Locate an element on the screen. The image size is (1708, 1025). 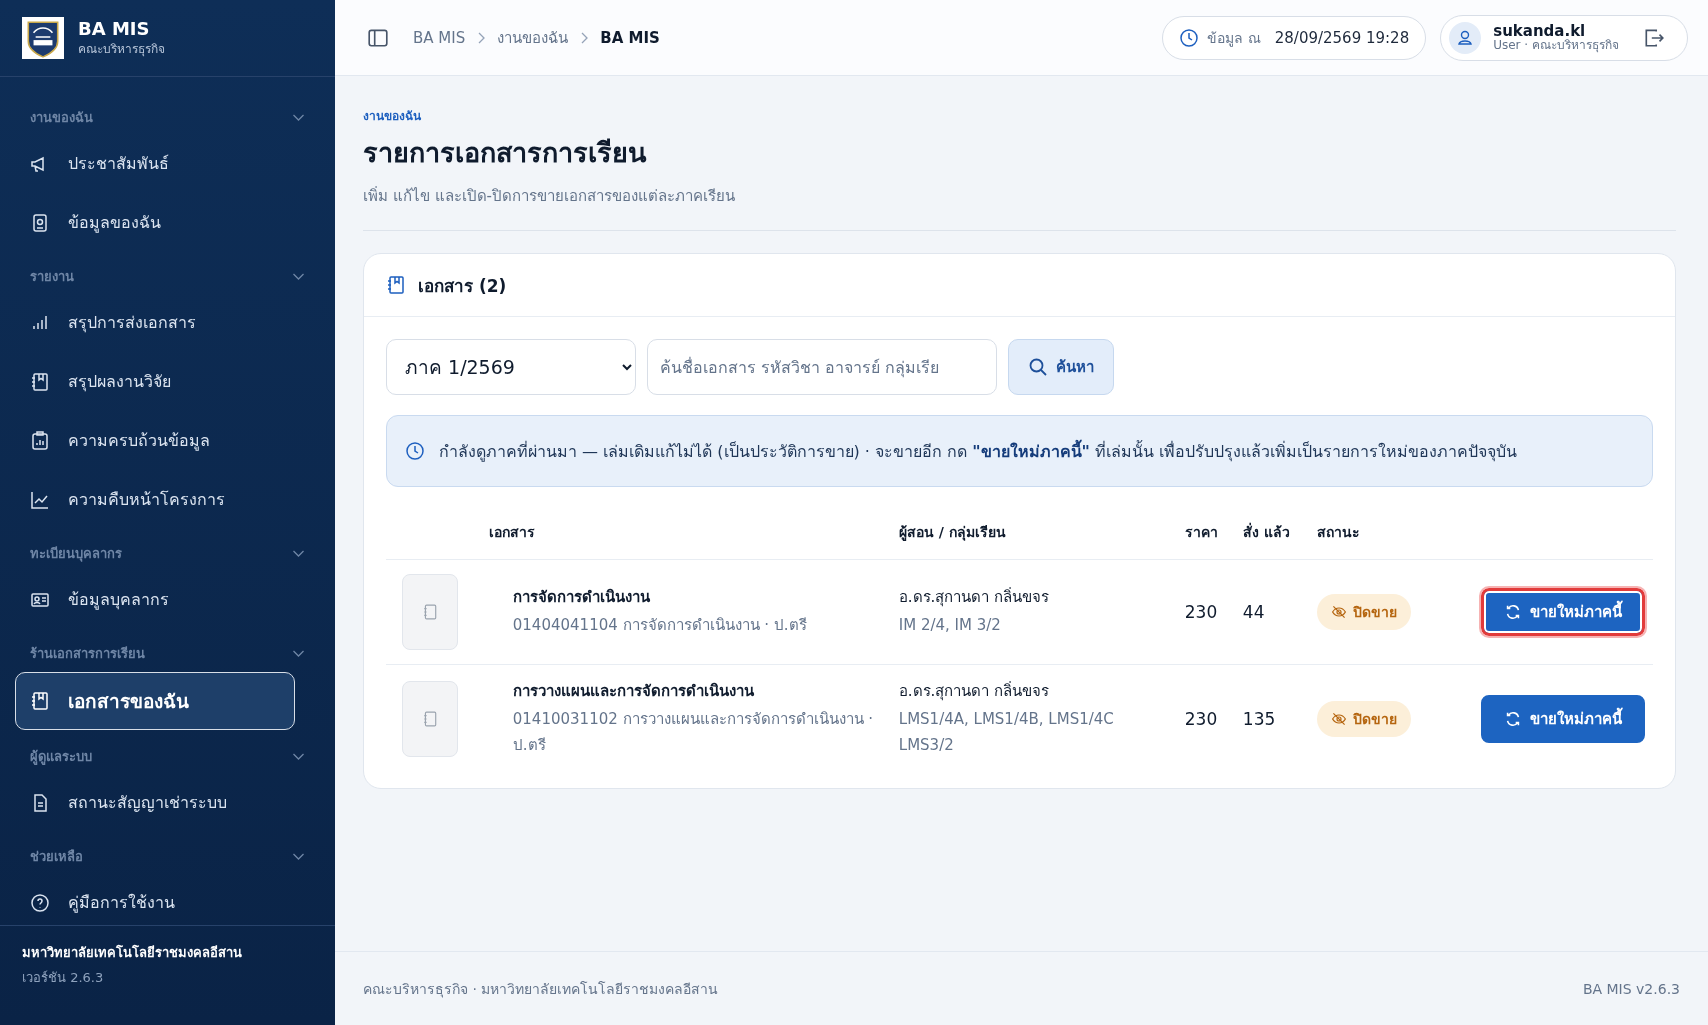
sidebar-item: สถานะสัญญาเช่าระบบ is located at coordinates (167, 802).